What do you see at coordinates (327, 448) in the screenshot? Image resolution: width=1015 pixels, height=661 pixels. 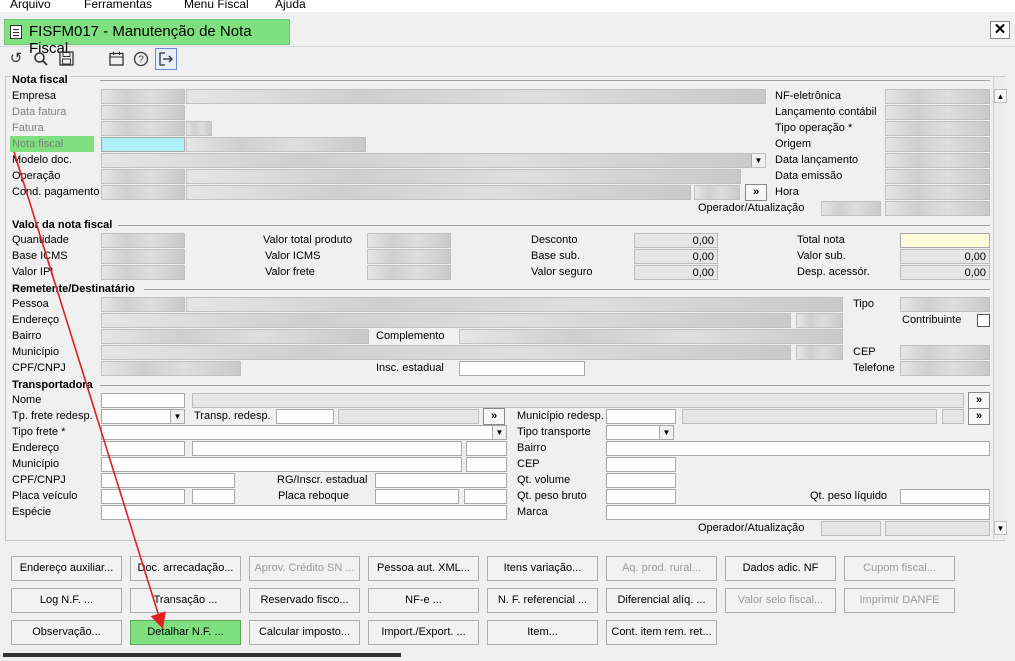 I see `transp-endereco-desc-field` at bounding box center [327, 448].